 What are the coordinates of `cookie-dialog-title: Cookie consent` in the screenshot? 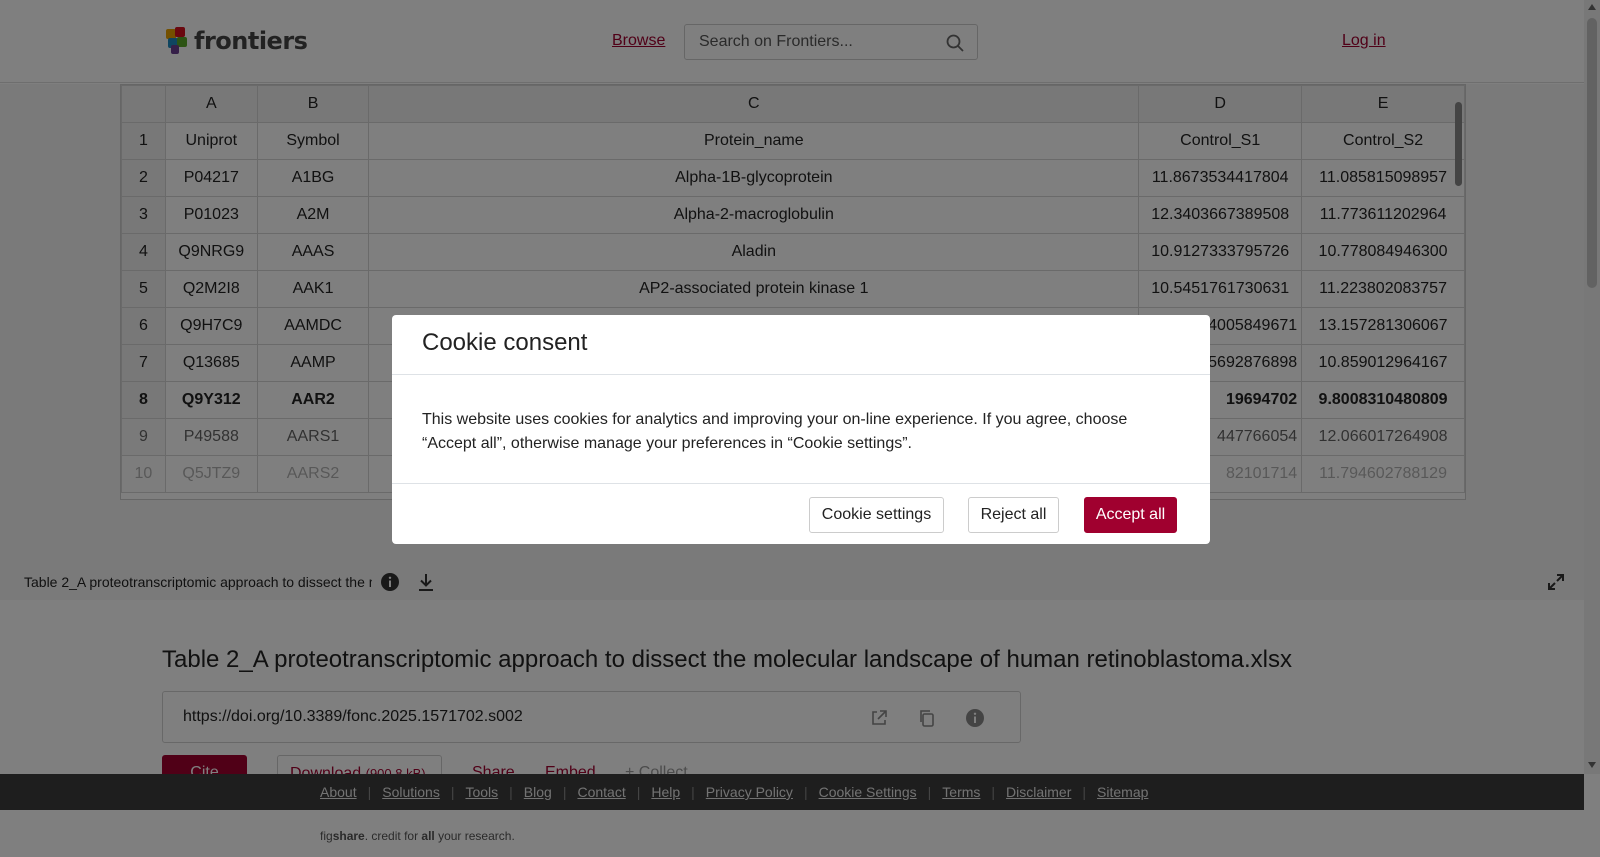 It's located at (505, 342).